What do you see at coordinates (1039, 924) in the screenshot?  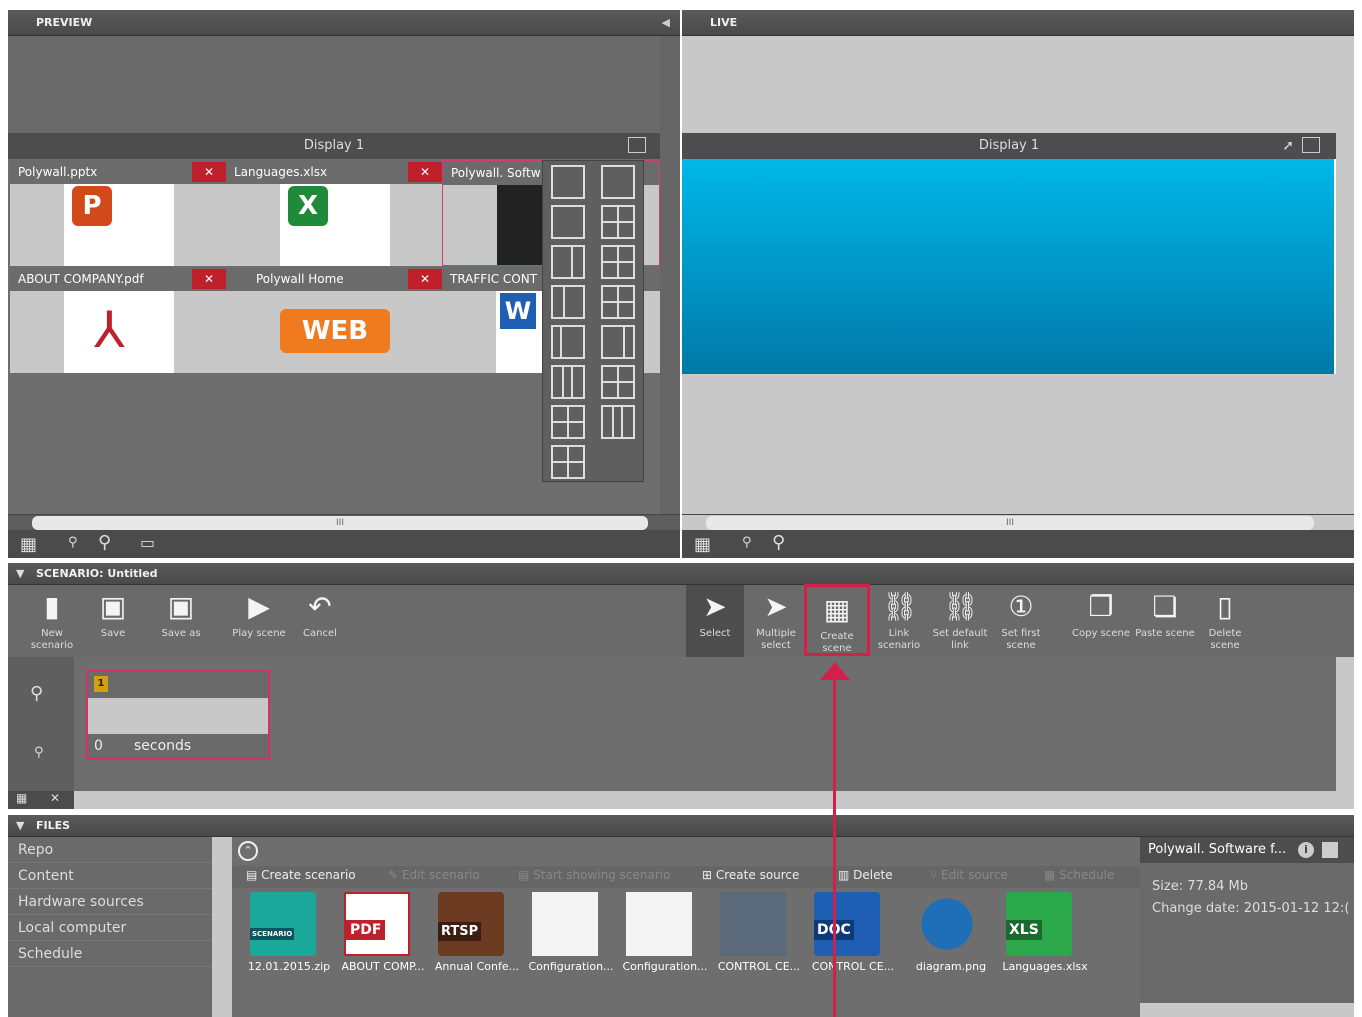 I see `xls-file-icon: XLS` at bounding box center [1039, 924].